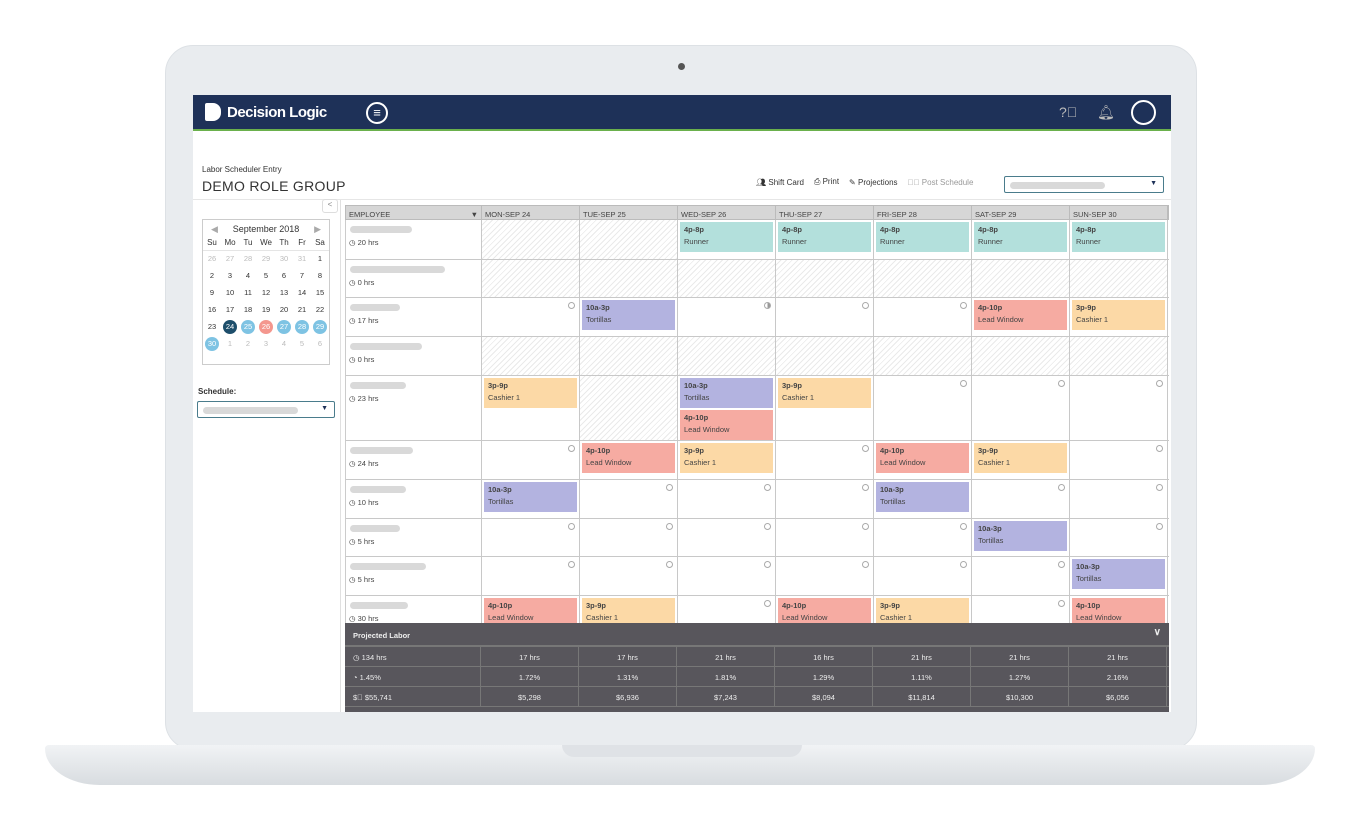  I want to click on calendar-day: 27, so click(284, 326).